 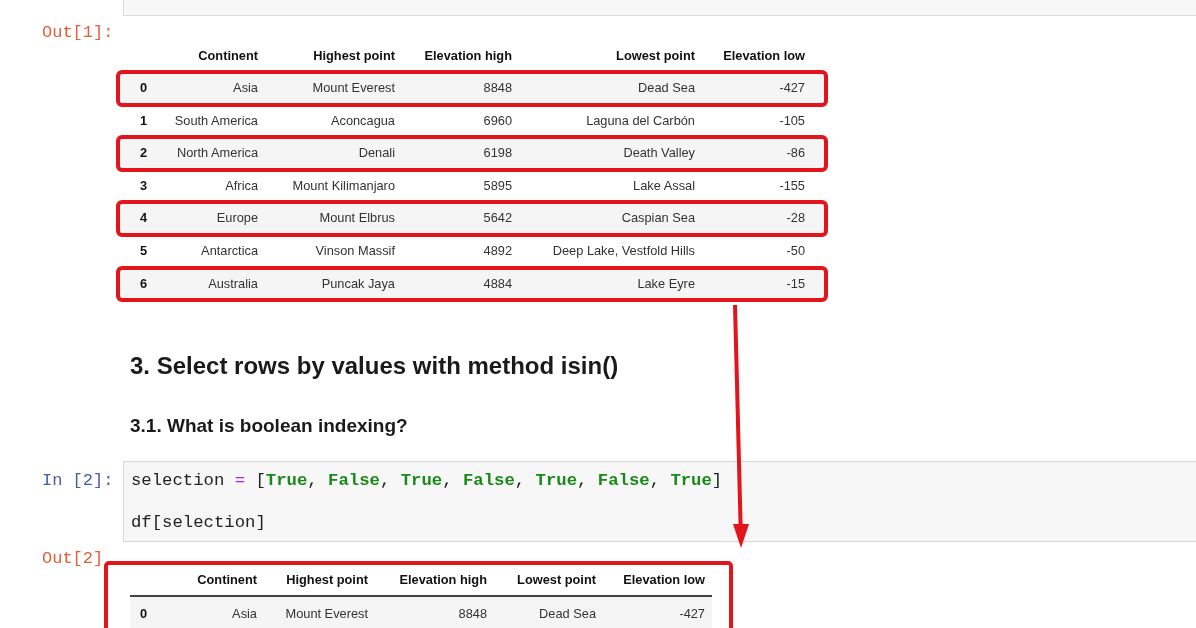 I want to click on section-heading: 3. Select rows by values with method isin(), so click(x=374, y=366).